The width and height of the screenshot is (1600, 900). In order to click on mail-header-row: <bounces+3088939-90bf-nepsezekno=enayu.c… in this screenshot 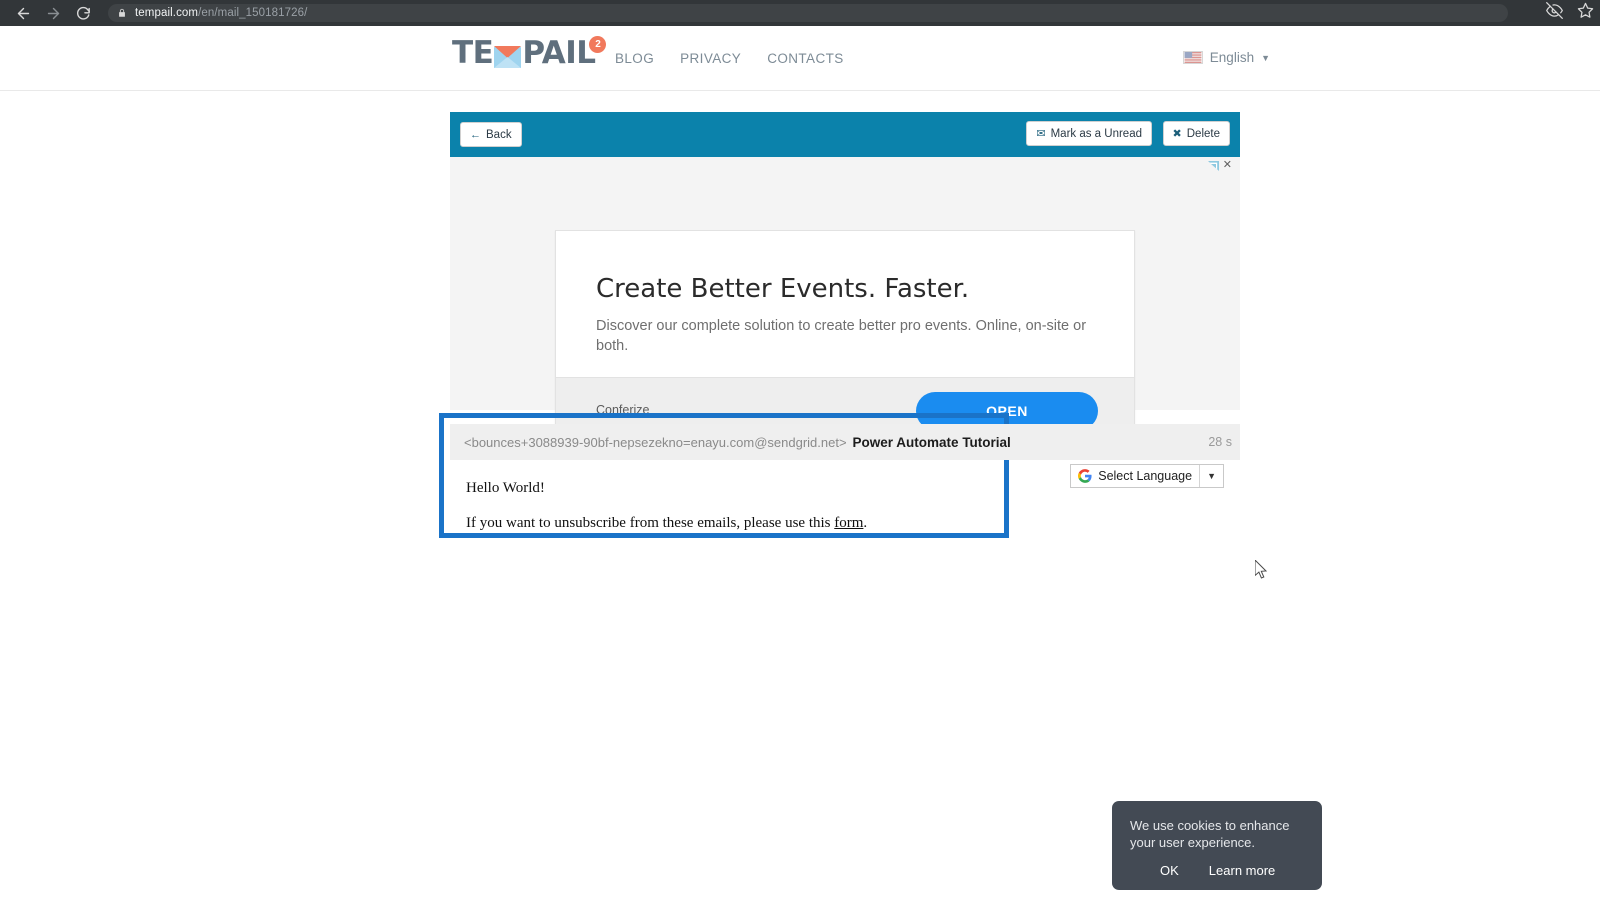, I will do `click(845, 442)`.